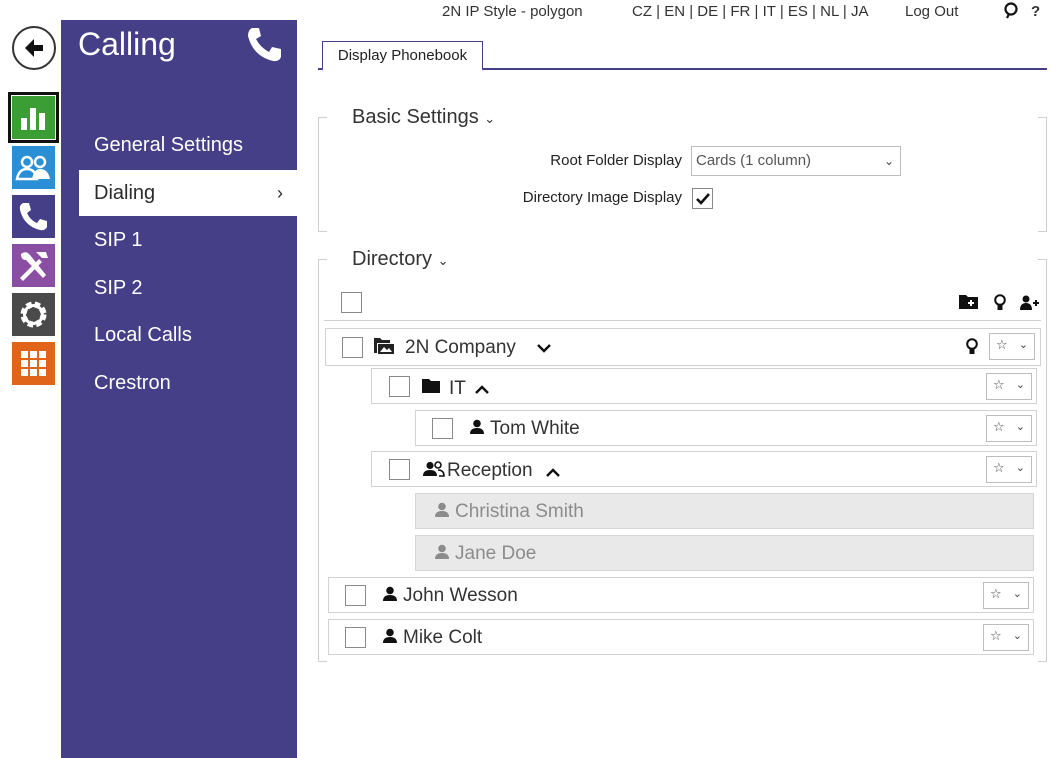  Describe the element at coordinates (431, 388) in the screenshot. I see `folder-icon` at that location.